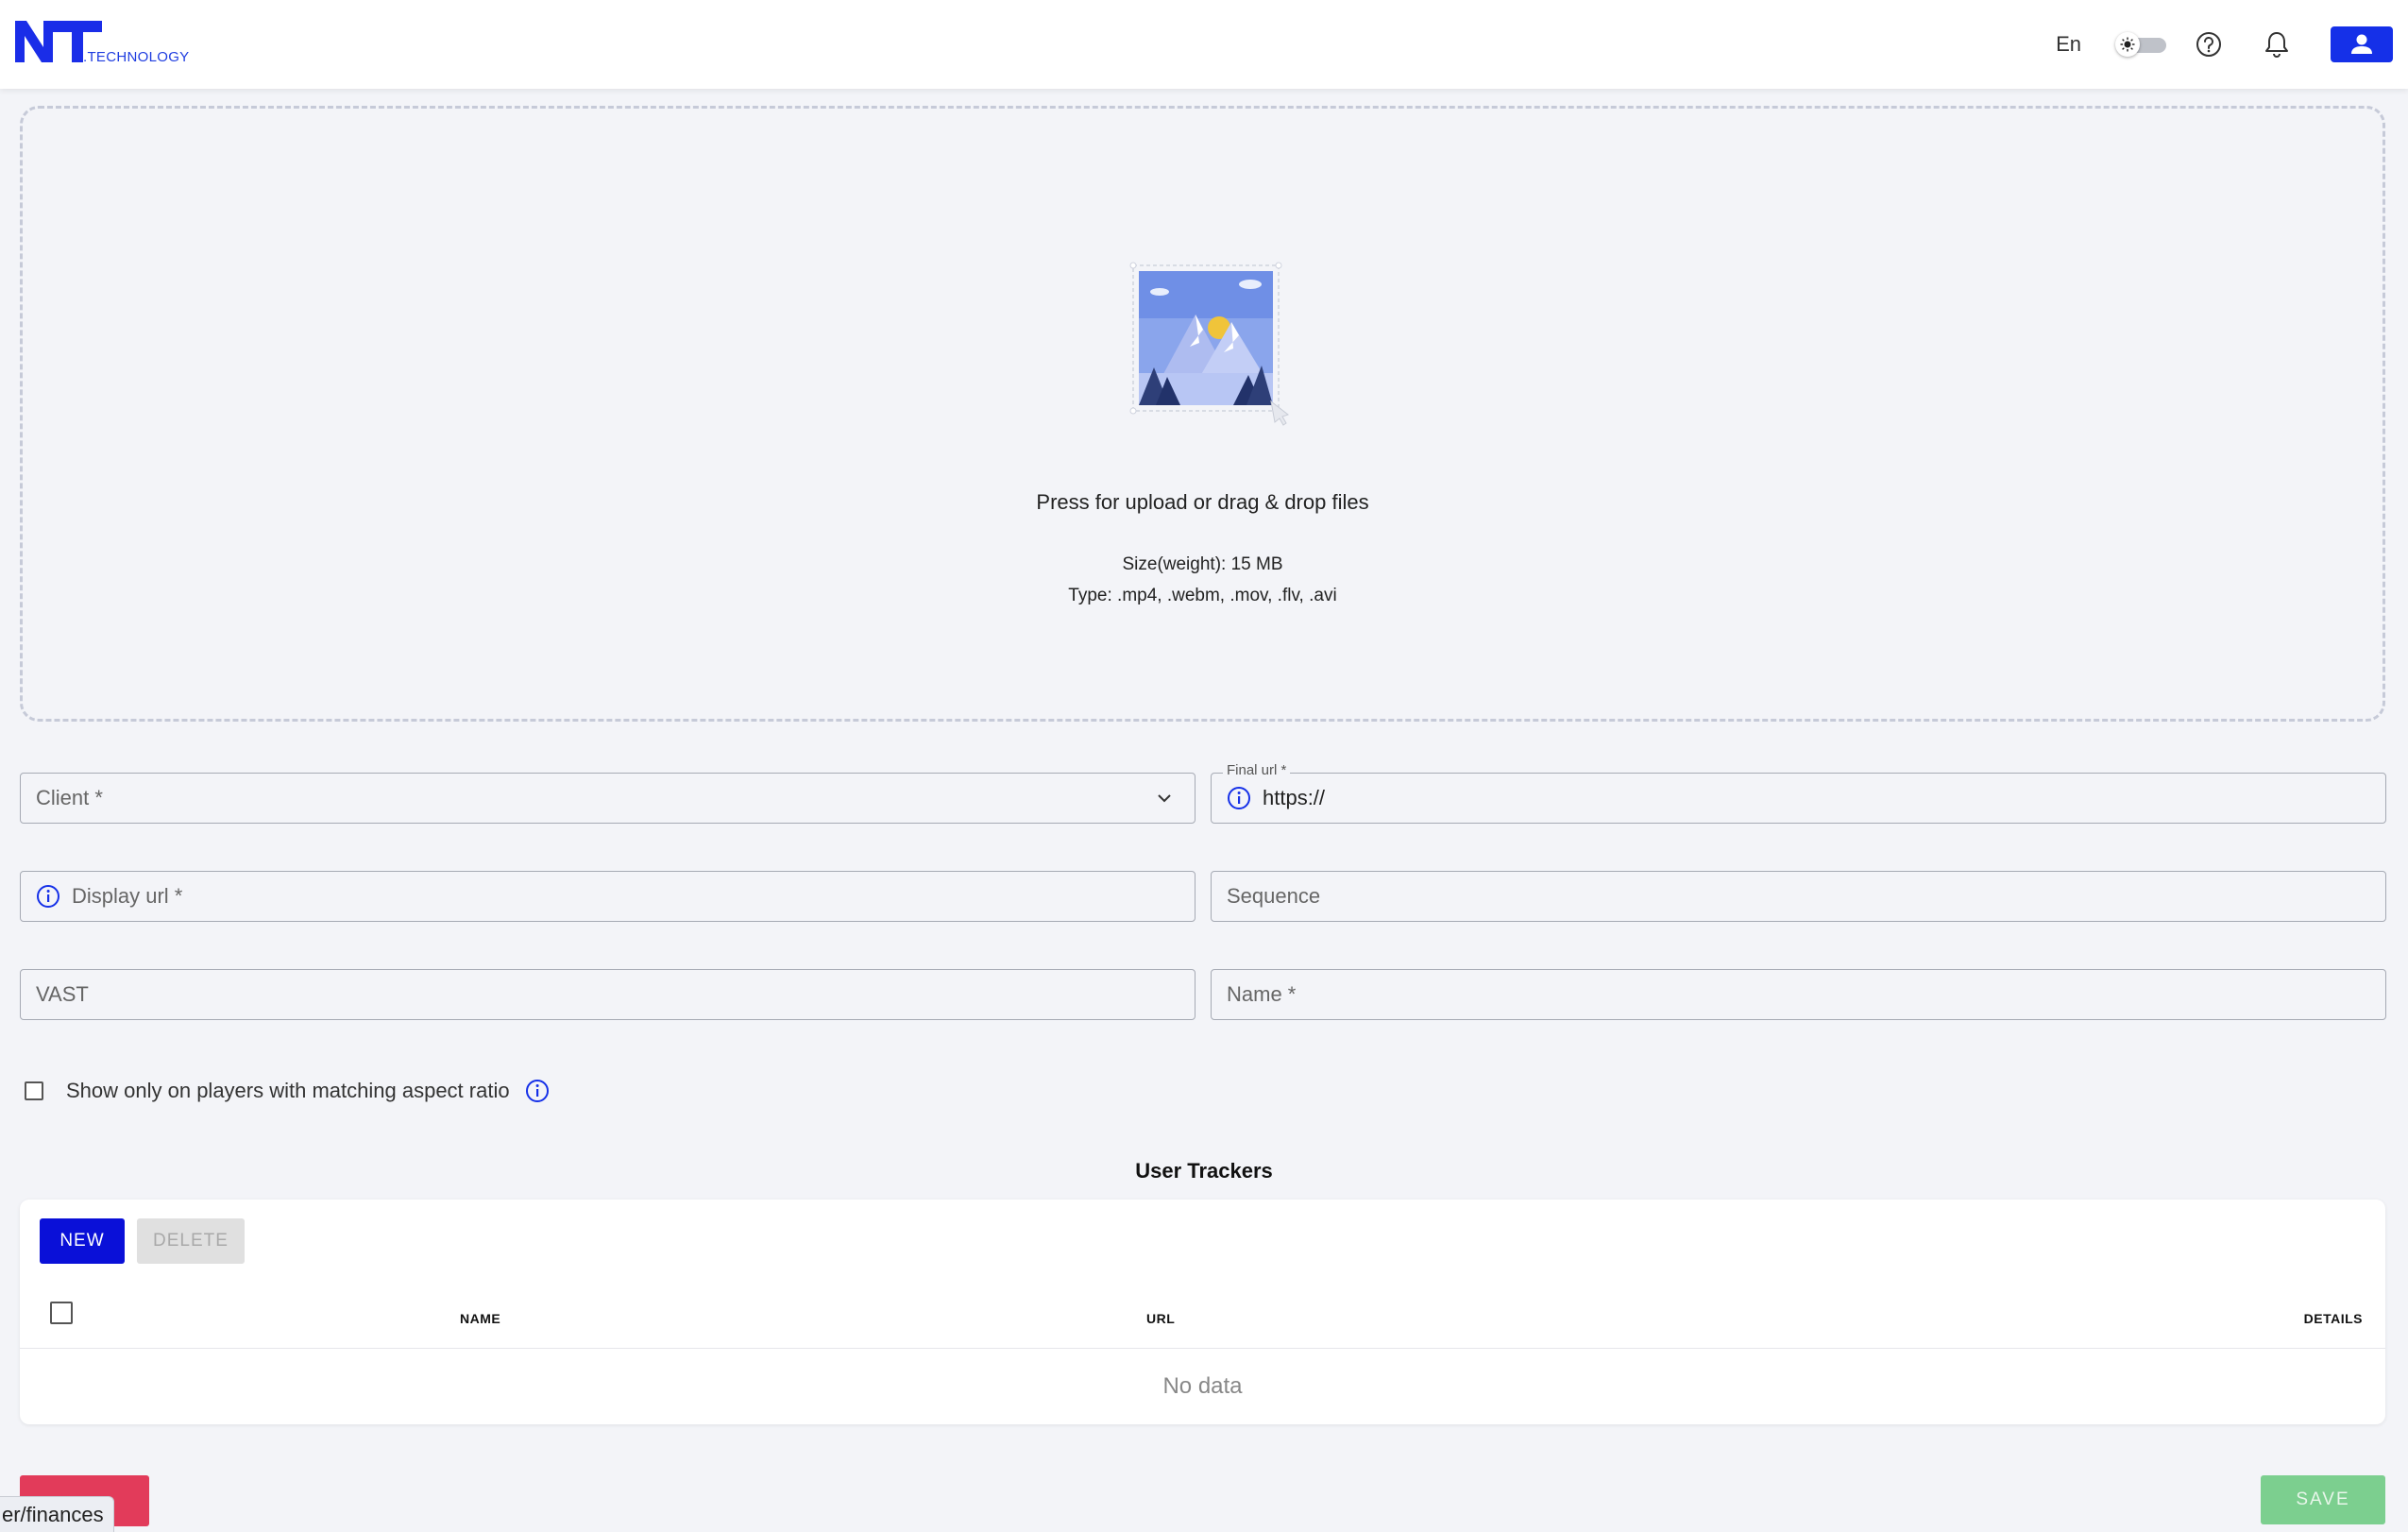  What do you see at coordinates (2277, 44) in the screenshot?
I see `bell-icon` at bounding box center [2277, 44].